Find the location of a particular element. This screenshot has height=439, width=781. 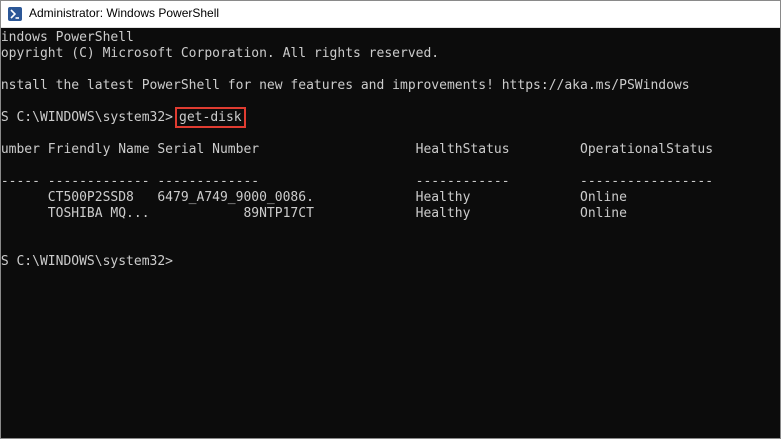

header-line-1: Windows PowerShell is located at coordinates (67, 37).